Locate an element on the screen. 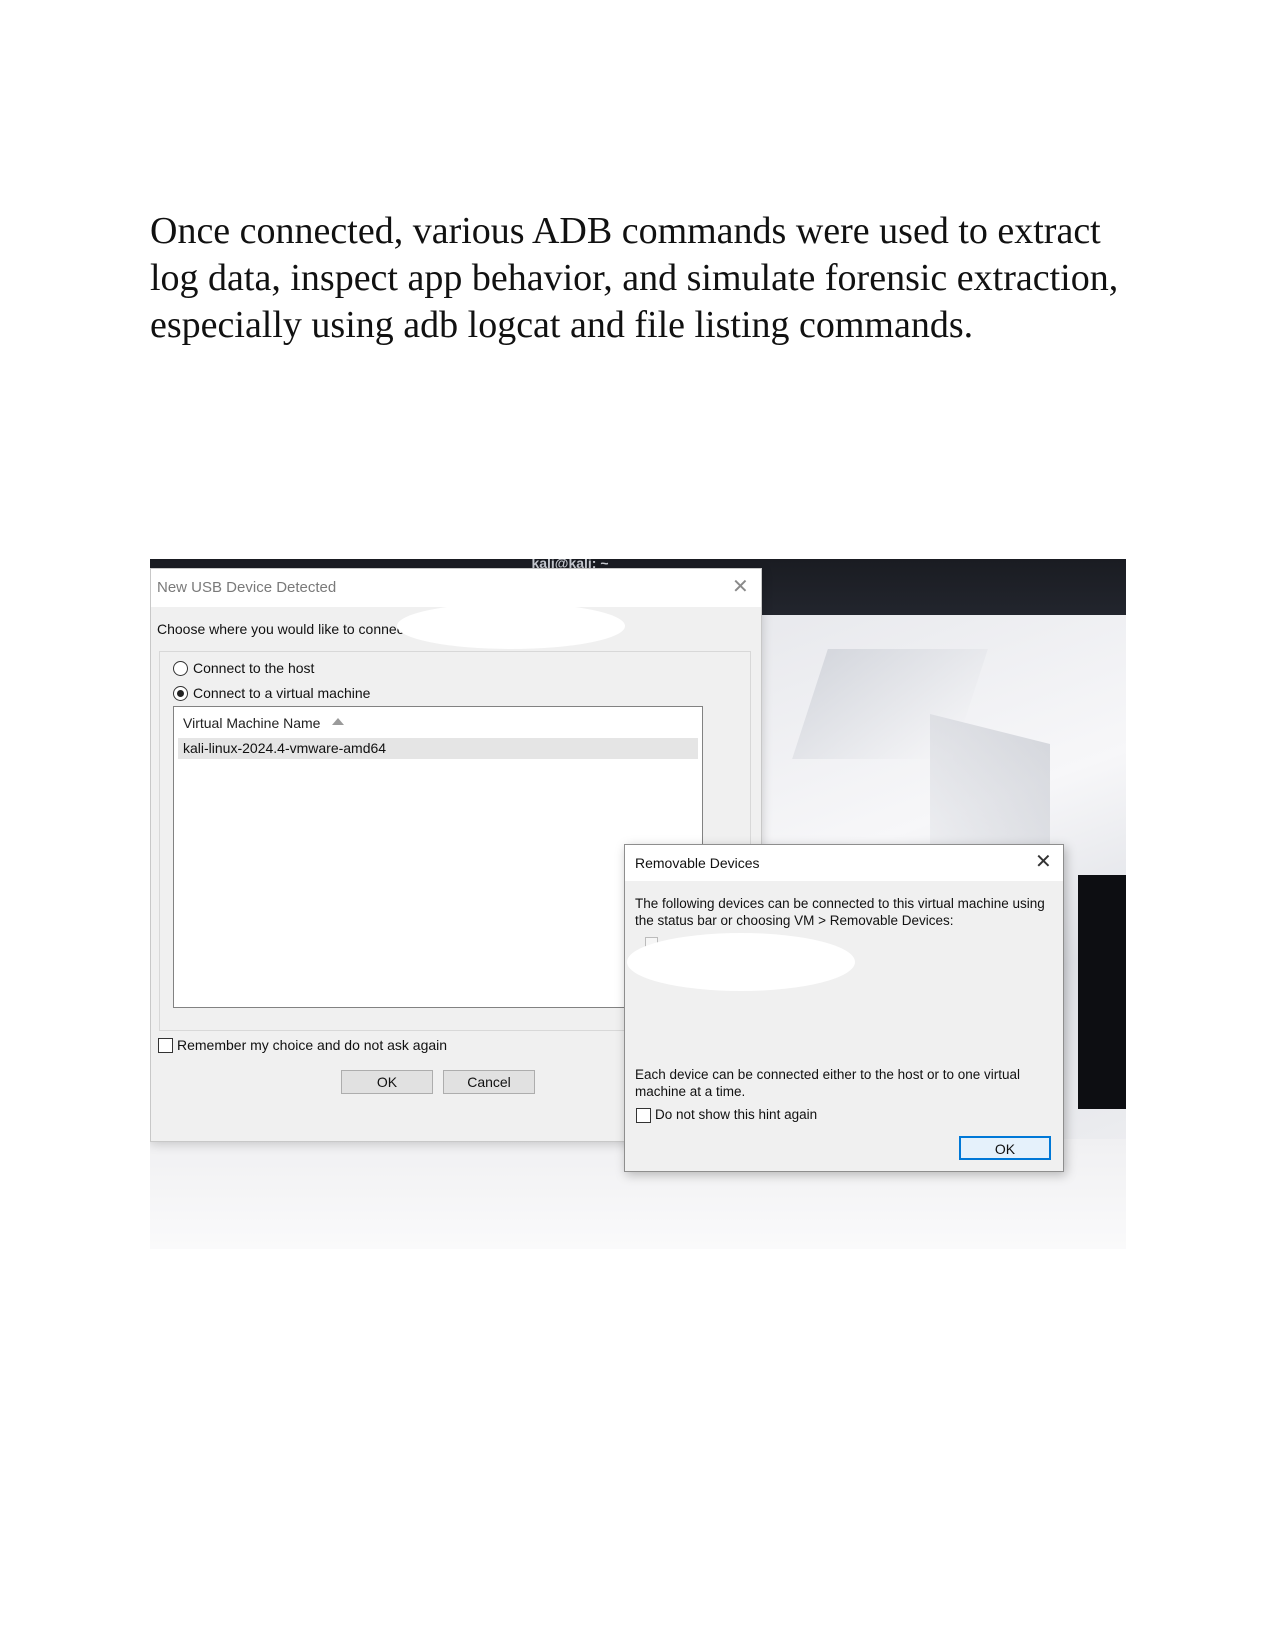 This screenshot has height=1650, width=1275. remember-choice-label: Remember my choice and do not ask again is located at coordinates (312, 1045).